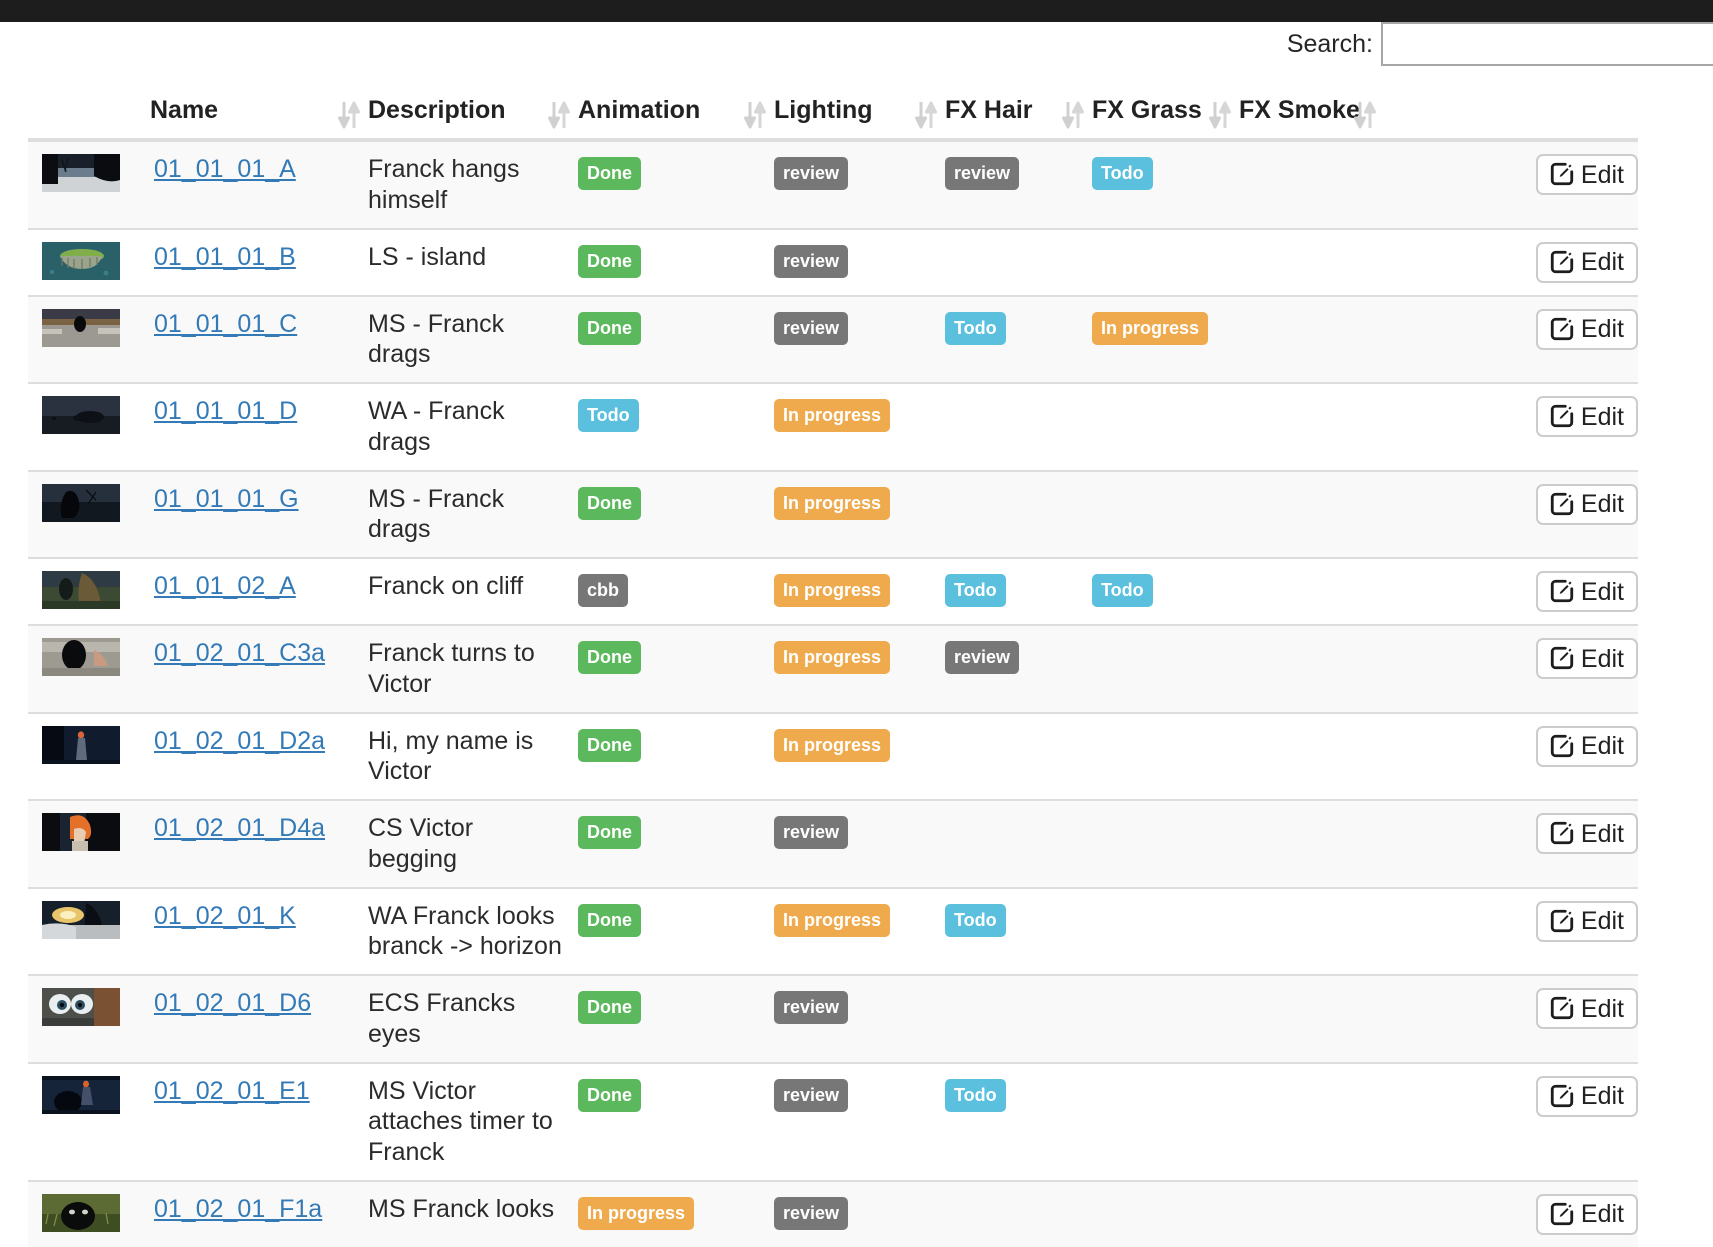  I want to click on shot-name-cell: 01_02_01_F1a, so click(259, 1213).